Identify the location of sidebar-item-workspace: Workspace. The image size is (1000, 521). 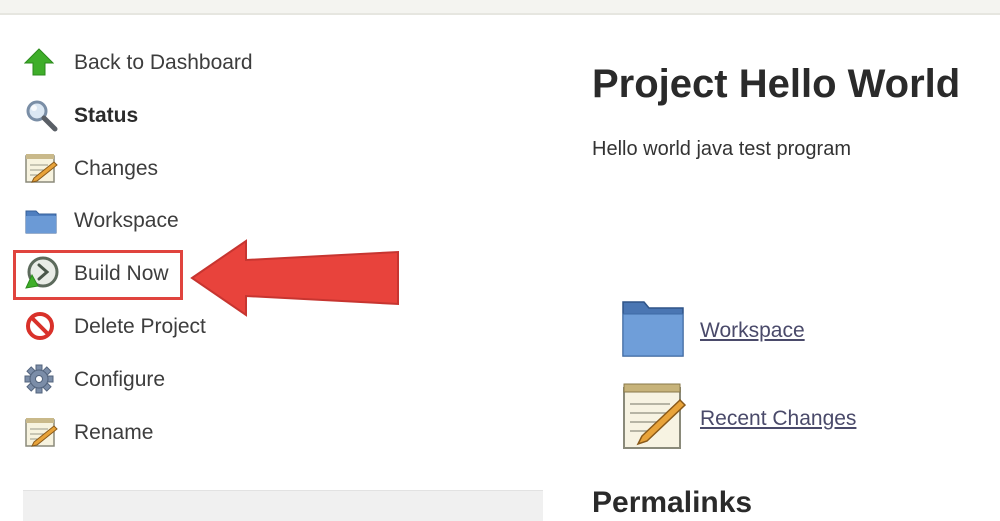
(101, 220).